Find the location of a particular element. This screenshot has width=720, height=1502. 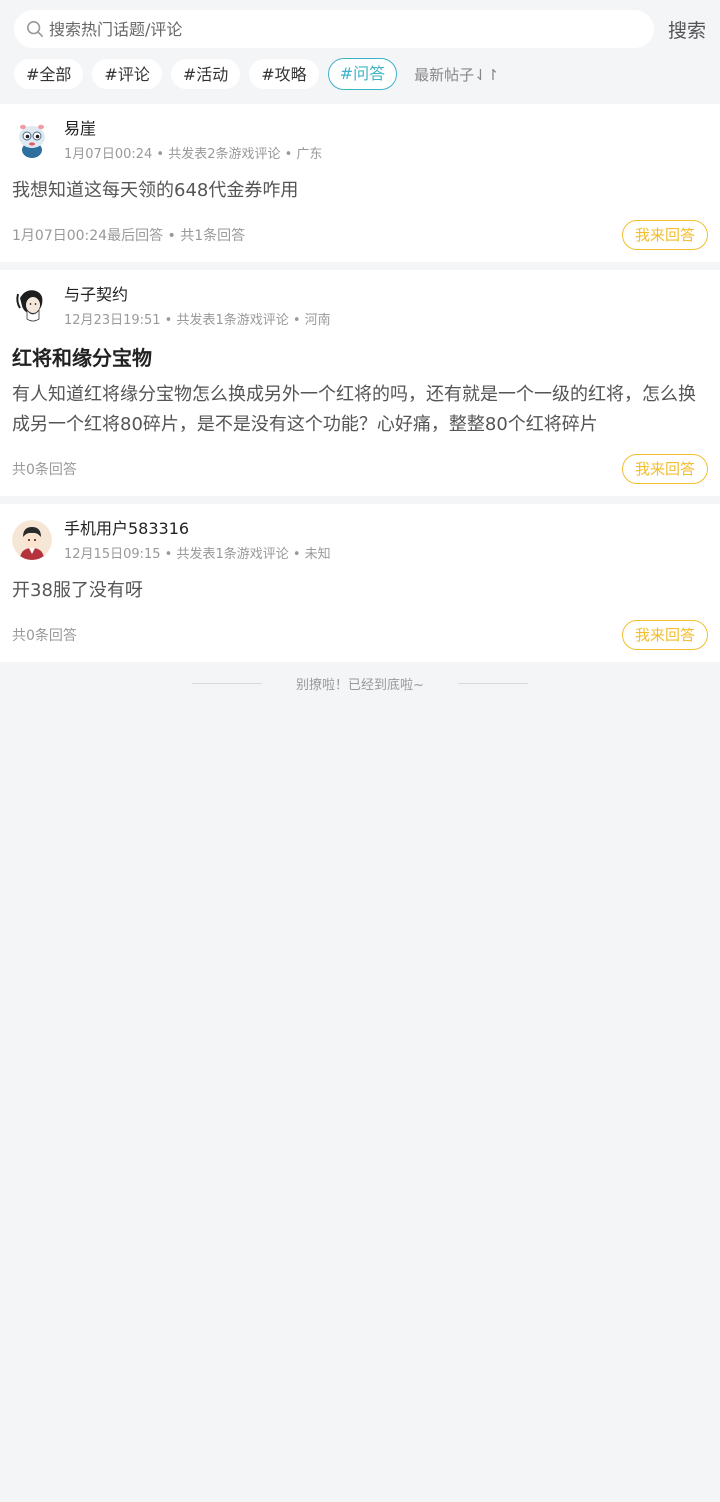

search-input is located at coordinates (345, 29).